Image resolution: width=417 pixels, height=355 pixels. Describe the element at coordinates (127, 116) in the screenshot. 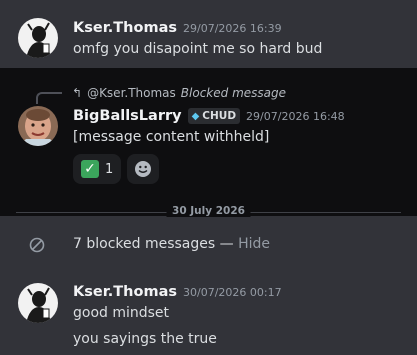

I see `message-author: BigBallsLarry` at that location.